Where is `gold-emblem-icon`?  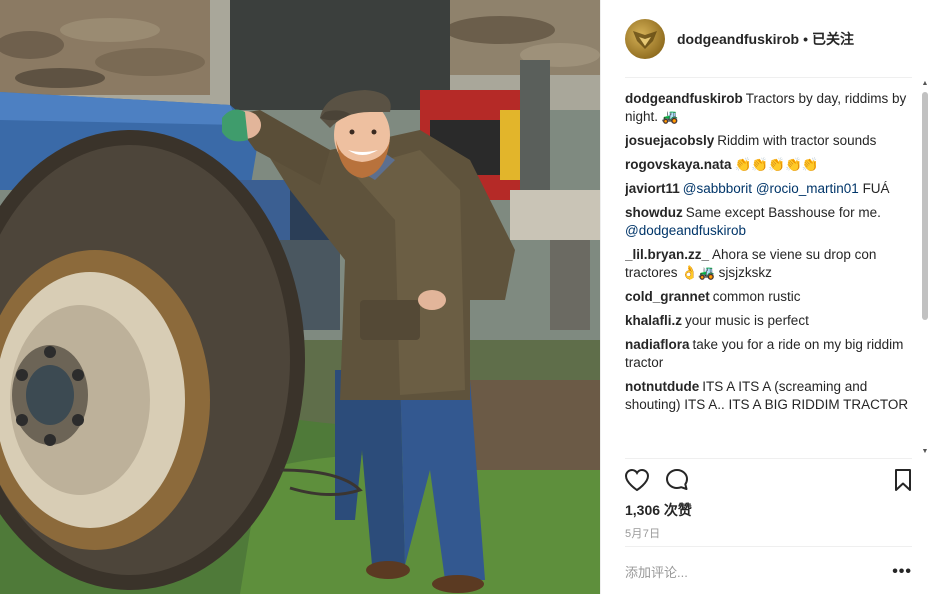 gold-emblem-icon is located at coordinates (645, 40).